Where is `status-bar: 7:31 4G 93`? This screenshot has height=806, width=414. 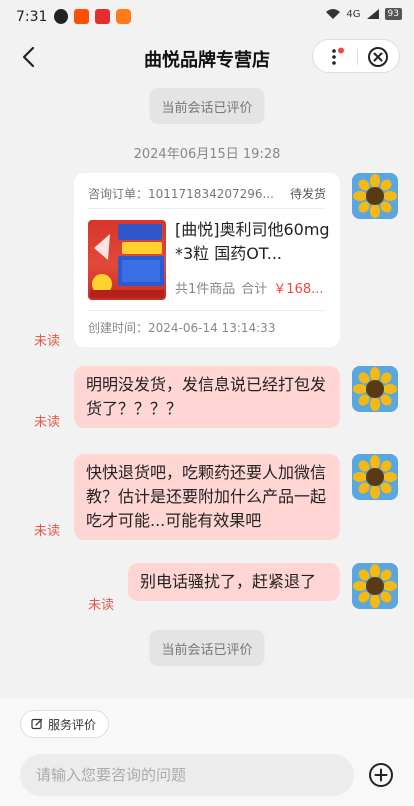
status-bar: 7:31 4G 93 is located at coordinates (207, 17).